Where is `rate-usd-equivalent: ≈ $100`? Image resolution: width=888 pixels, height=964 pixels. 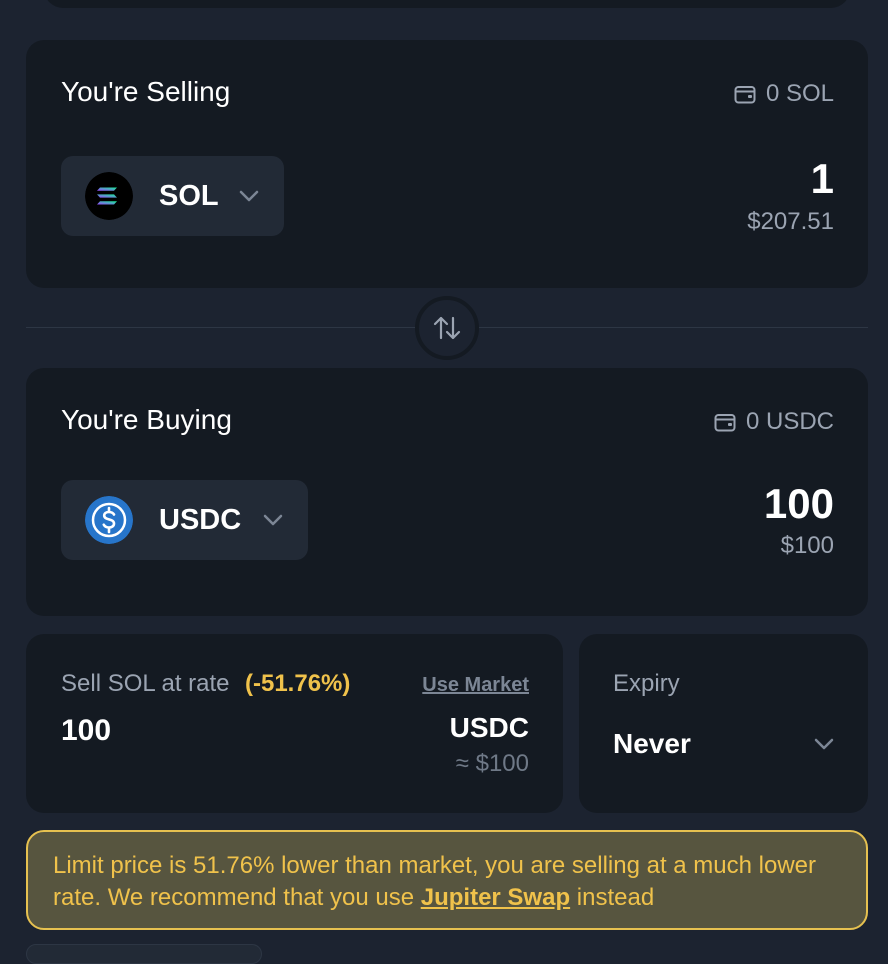
rate-usd-equivalent: ≈ $100 is located at coordinates (492, 763).